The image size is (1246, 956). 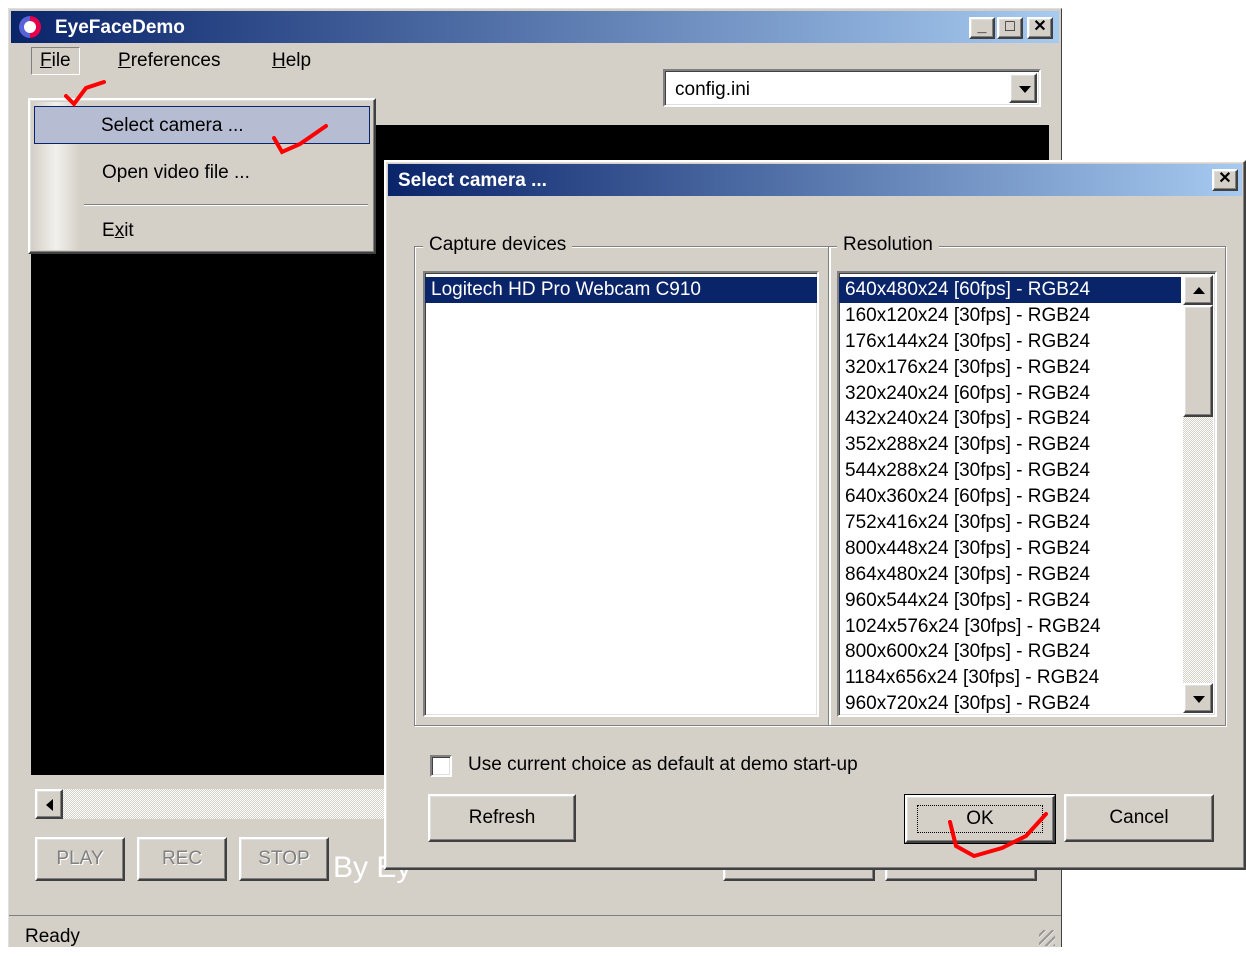 What do you see at coordinates (108, 230) in the screenshot?
I see `exit-prefix: E` at bounding box center [108, 230].